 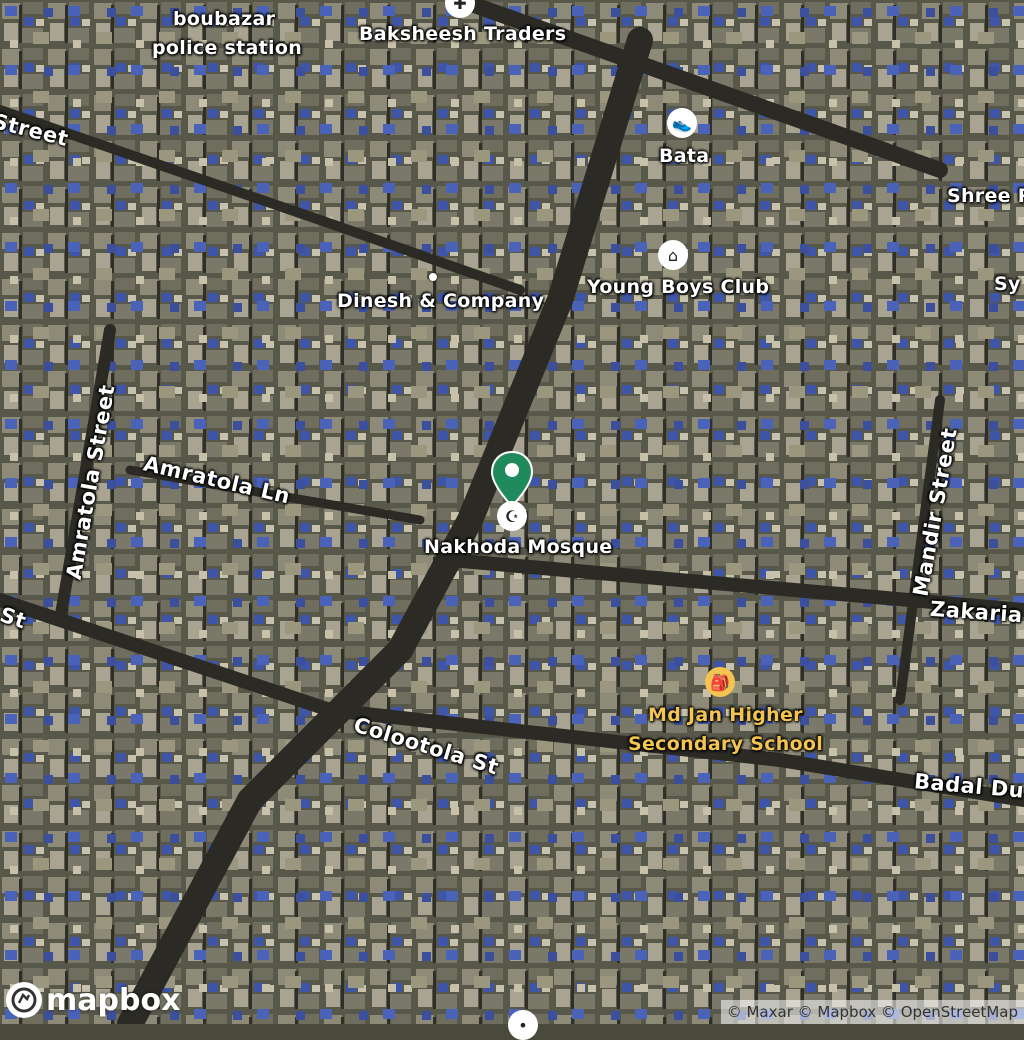 I want to click on dinesh-company-label: Dinesh & Company, so click(x=440, y=301).